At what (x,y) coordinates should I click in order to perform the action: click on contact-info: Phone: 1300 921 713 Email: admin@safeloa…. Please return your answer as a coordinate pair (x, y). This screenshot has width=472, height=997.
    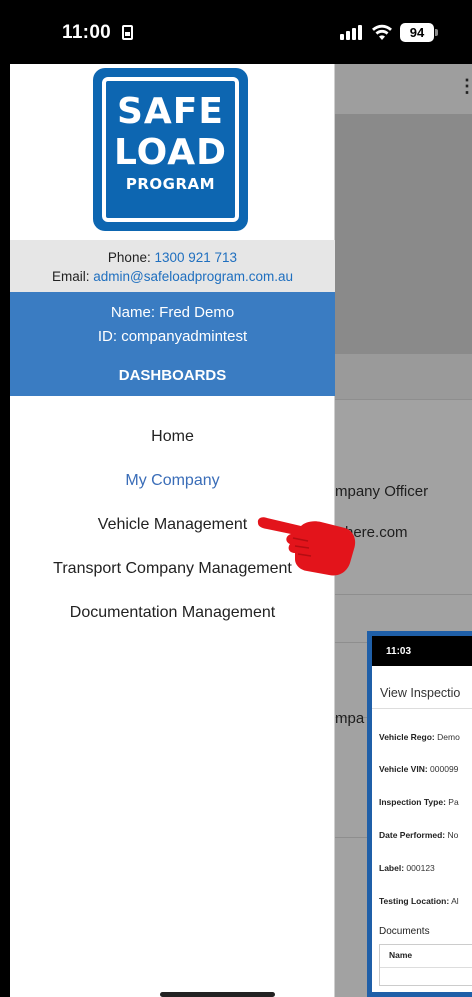
    Looking at the image, I should click on (172, 266).